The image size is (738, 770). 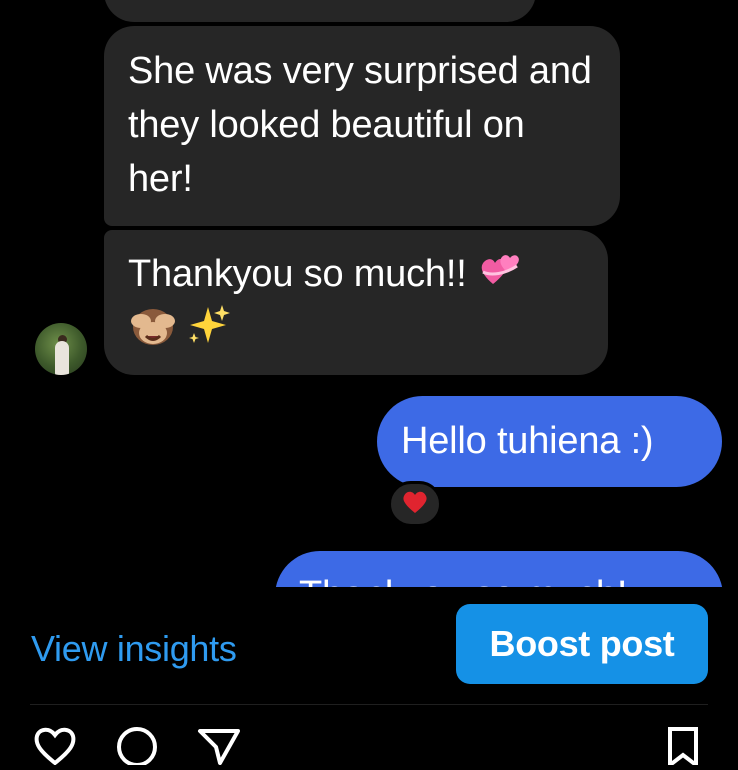 I want to click on view-insights-link: View insights, so click(x=134, y=649).